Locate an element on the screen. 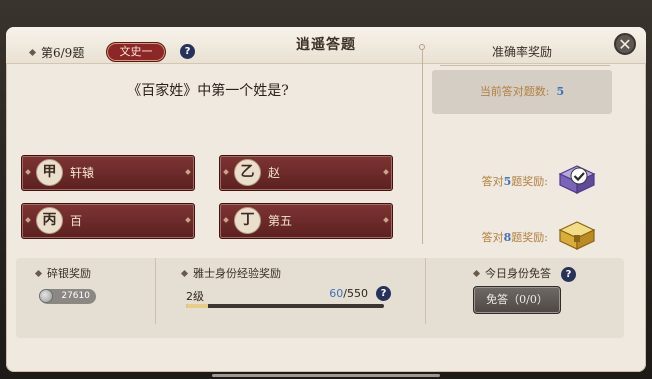 The height and width of the screenshot is (379, 652). answer-option-c: 丙 百 is located at coordinates (108, 221).